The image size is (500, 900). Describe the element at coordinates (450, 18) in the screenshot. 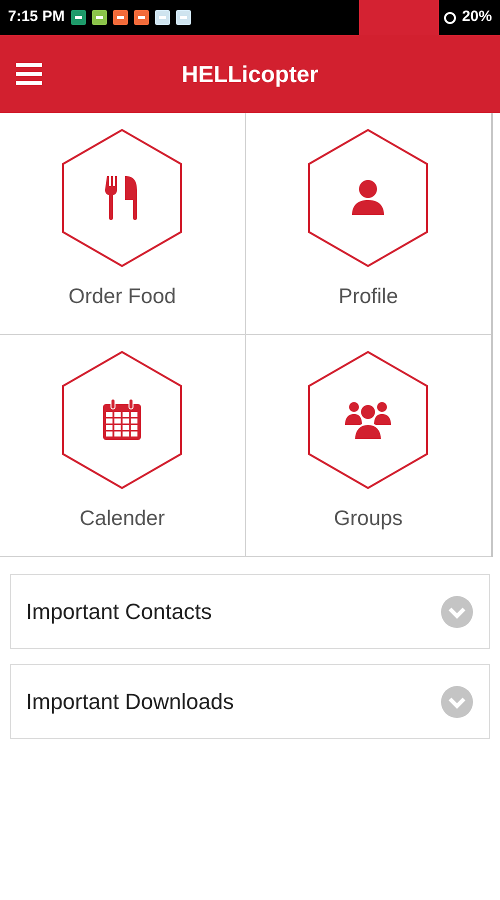

I see `status-circle-icon` at that location.